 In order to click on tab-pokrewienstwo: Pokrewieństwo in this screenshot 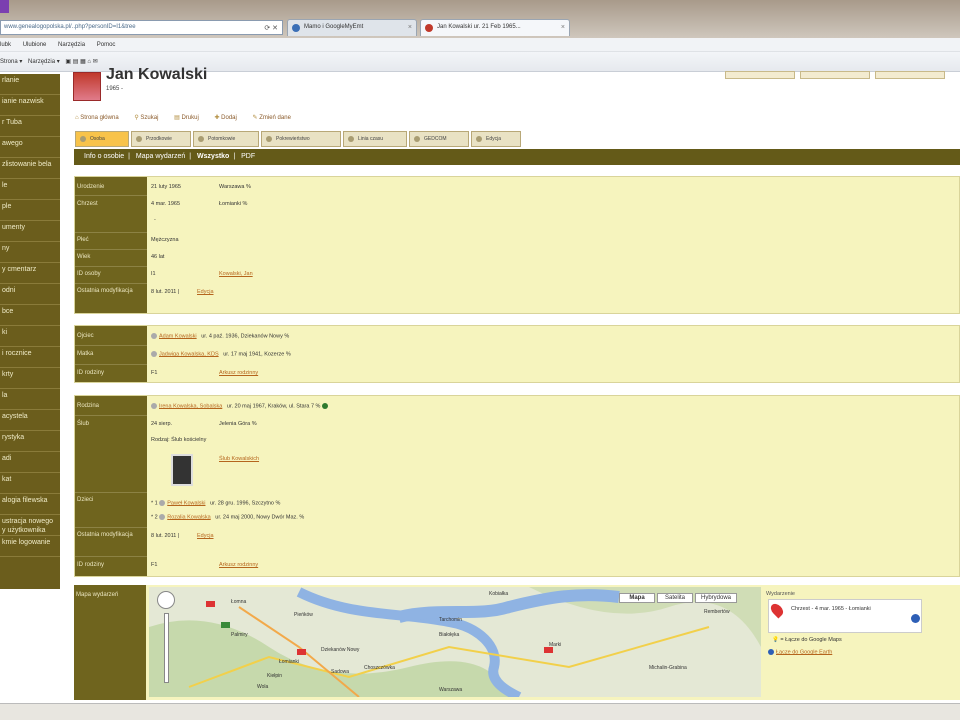, I will do `click(301, 139)`.